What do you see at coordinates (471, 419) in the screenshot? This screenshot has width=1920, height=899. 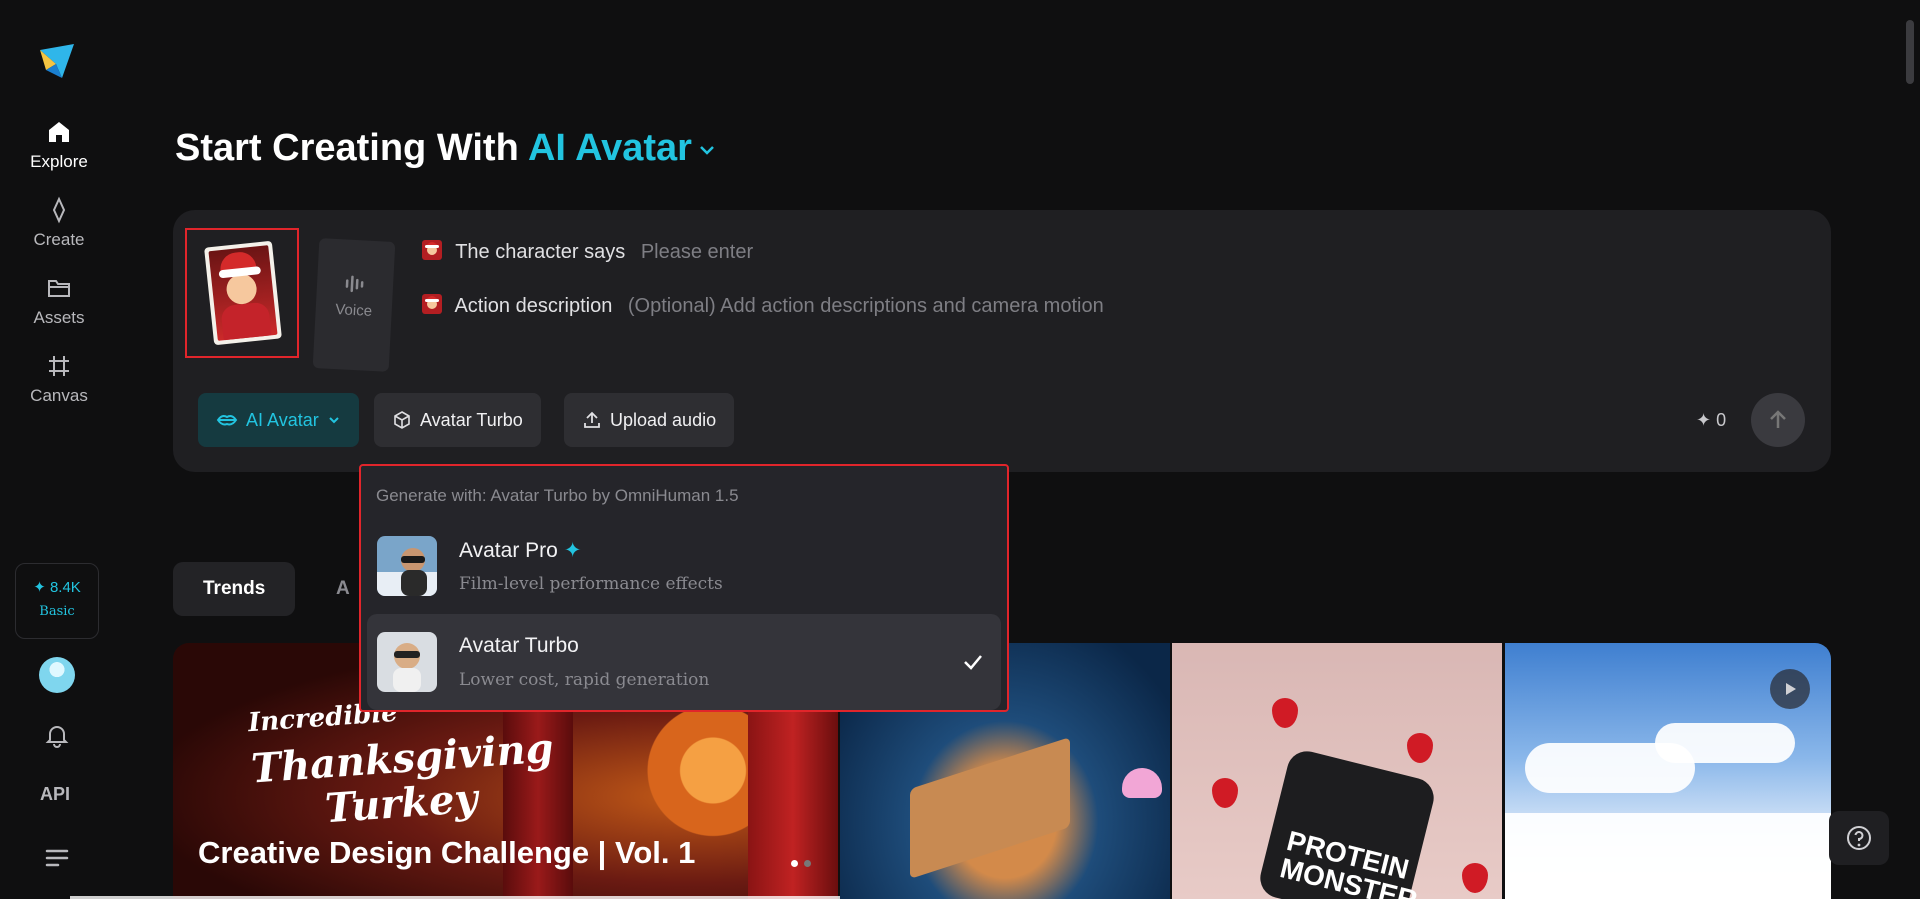 I see `model-dropdown-label: Avatar Turbo` at bounding box center [471, 419].